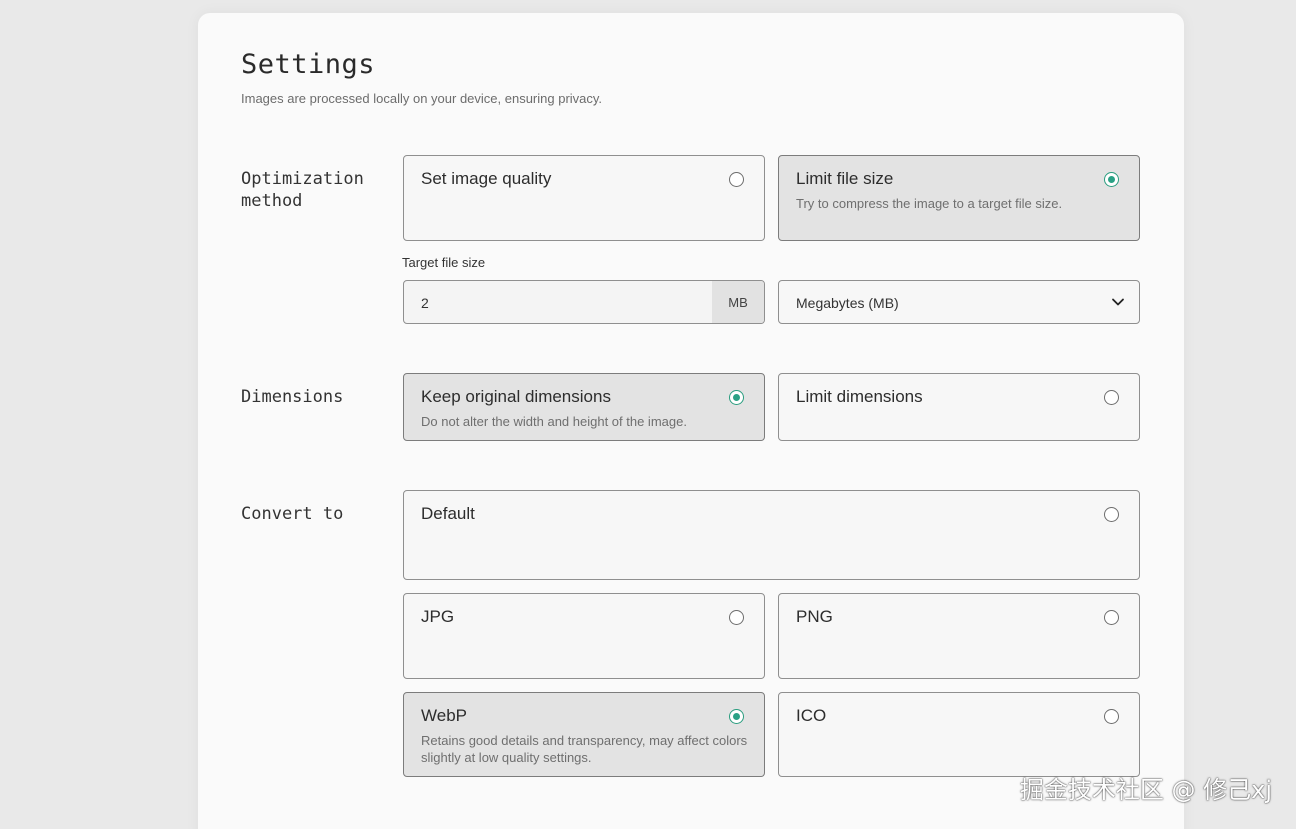 This screenshot has width=1296, height=829. What do you see at coordinates (444, 715) in the screenshot?
I see `option-title: WebP` at bounding box center [444, 715].